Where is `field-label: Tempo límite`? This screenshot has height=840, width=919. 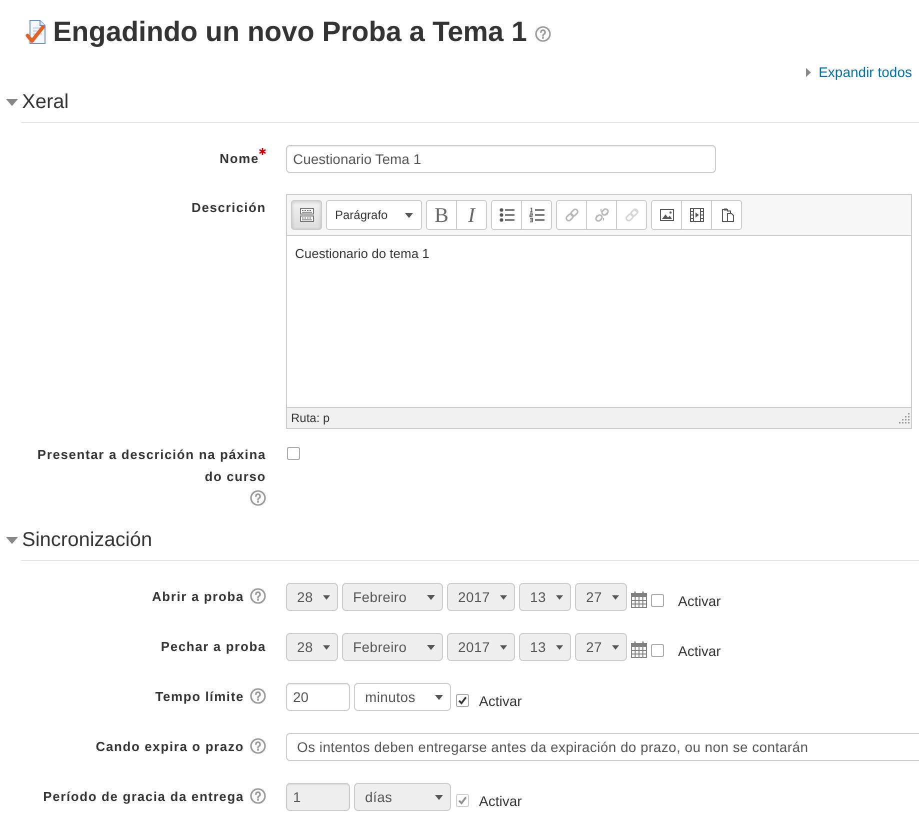 field-label: Tempo límite is located at coordinates (199, 697).